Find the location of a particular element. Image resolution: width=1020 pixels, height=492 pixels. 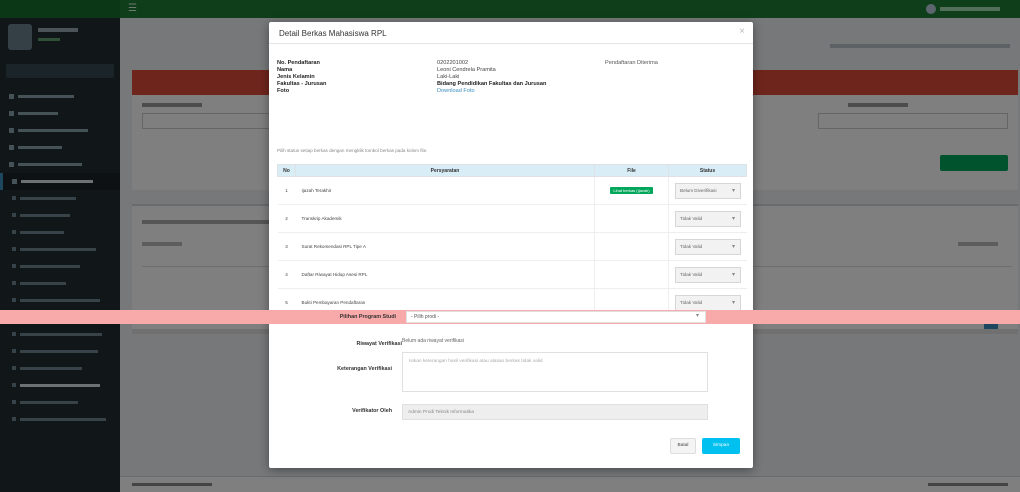

riwayat-label: Riwayat Verifikasi is located at coordinates (379, 344).